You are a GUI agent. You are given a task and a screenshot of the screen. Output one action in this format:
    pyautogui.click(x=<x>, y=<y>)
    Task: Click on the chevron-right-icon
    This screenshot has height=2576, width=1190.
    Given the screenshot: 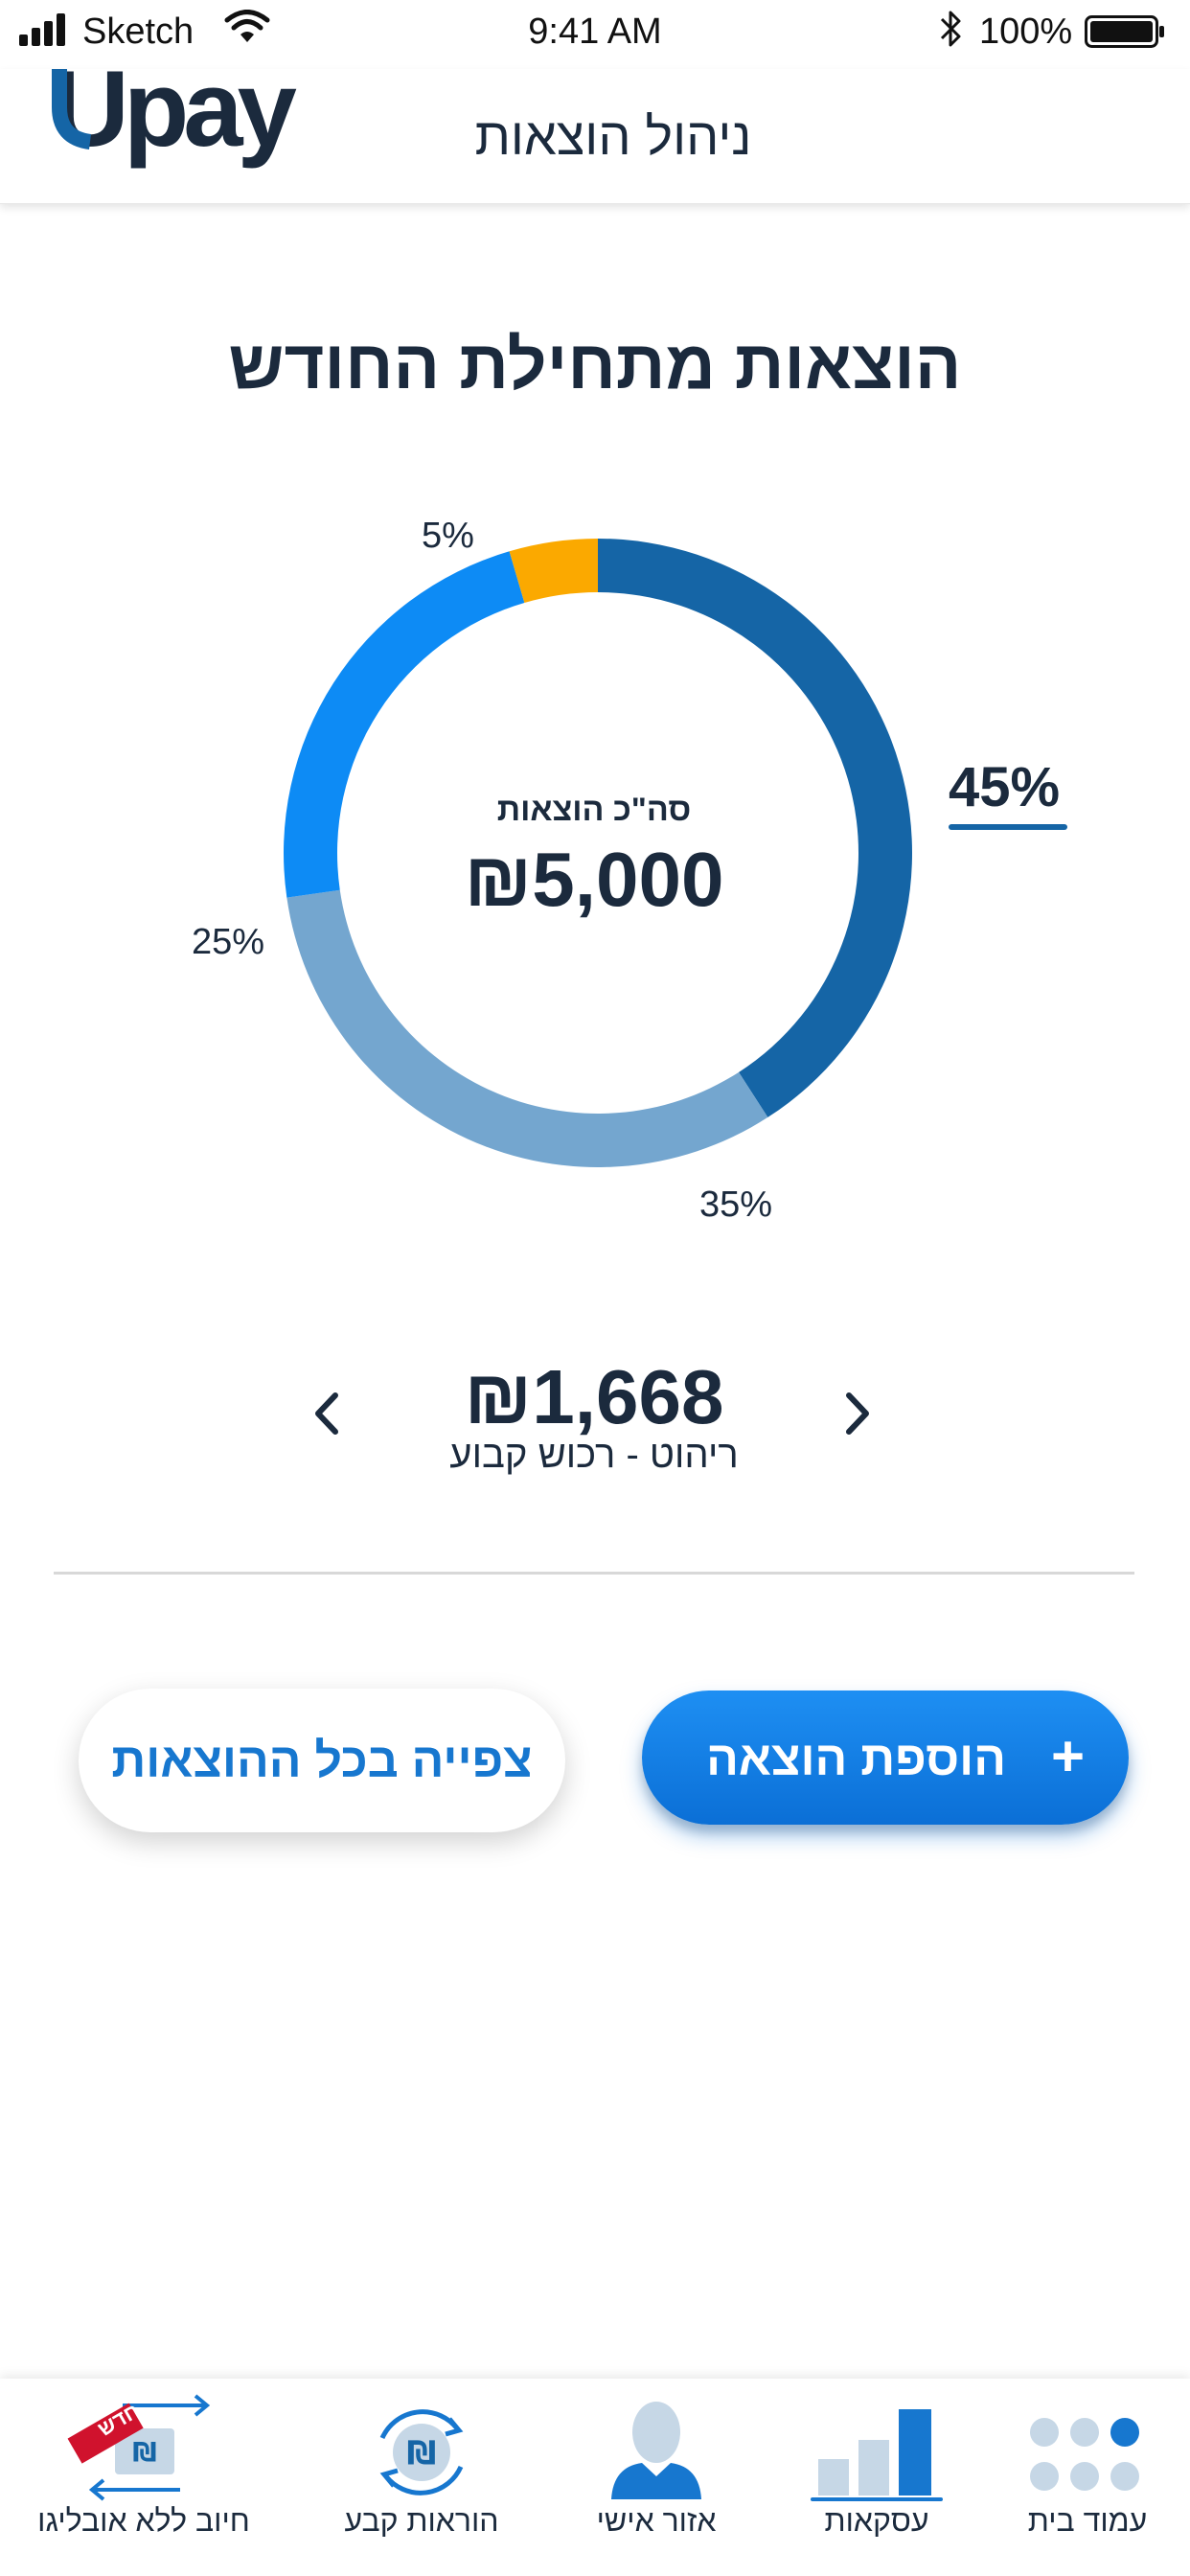 What is the action you would take?
    pyautogui.click(x=857, y=1413)
    